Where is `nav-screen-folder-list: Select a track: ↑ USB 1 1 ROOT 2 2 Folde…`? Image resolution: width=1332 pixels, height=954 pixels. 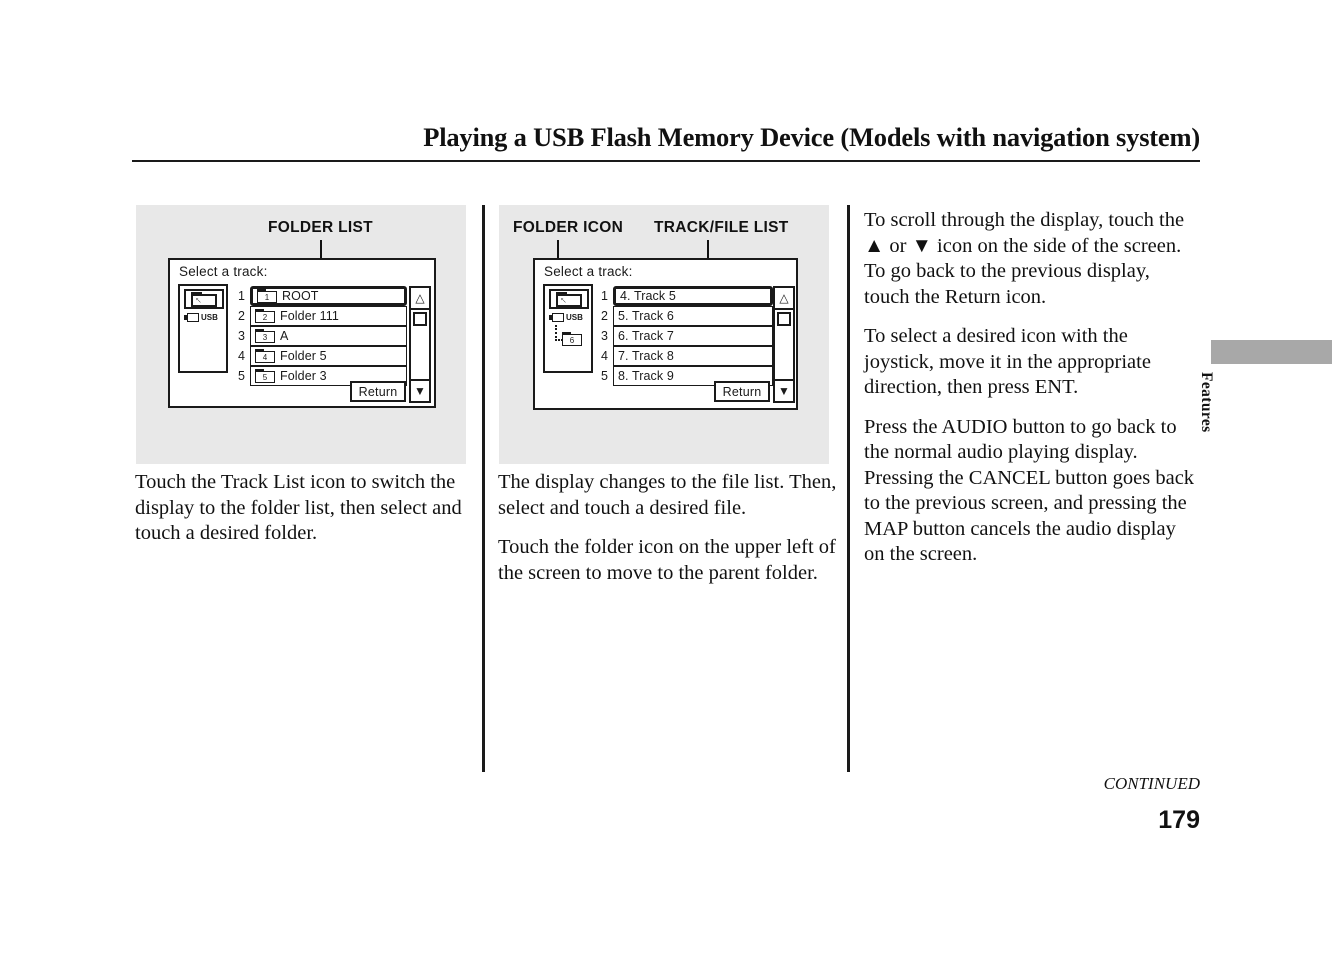
nav-screen-folder-list: Select a track: ↑ USB 1 1 ROOT 2 2 Folde… is located at coordinates (302, 333).